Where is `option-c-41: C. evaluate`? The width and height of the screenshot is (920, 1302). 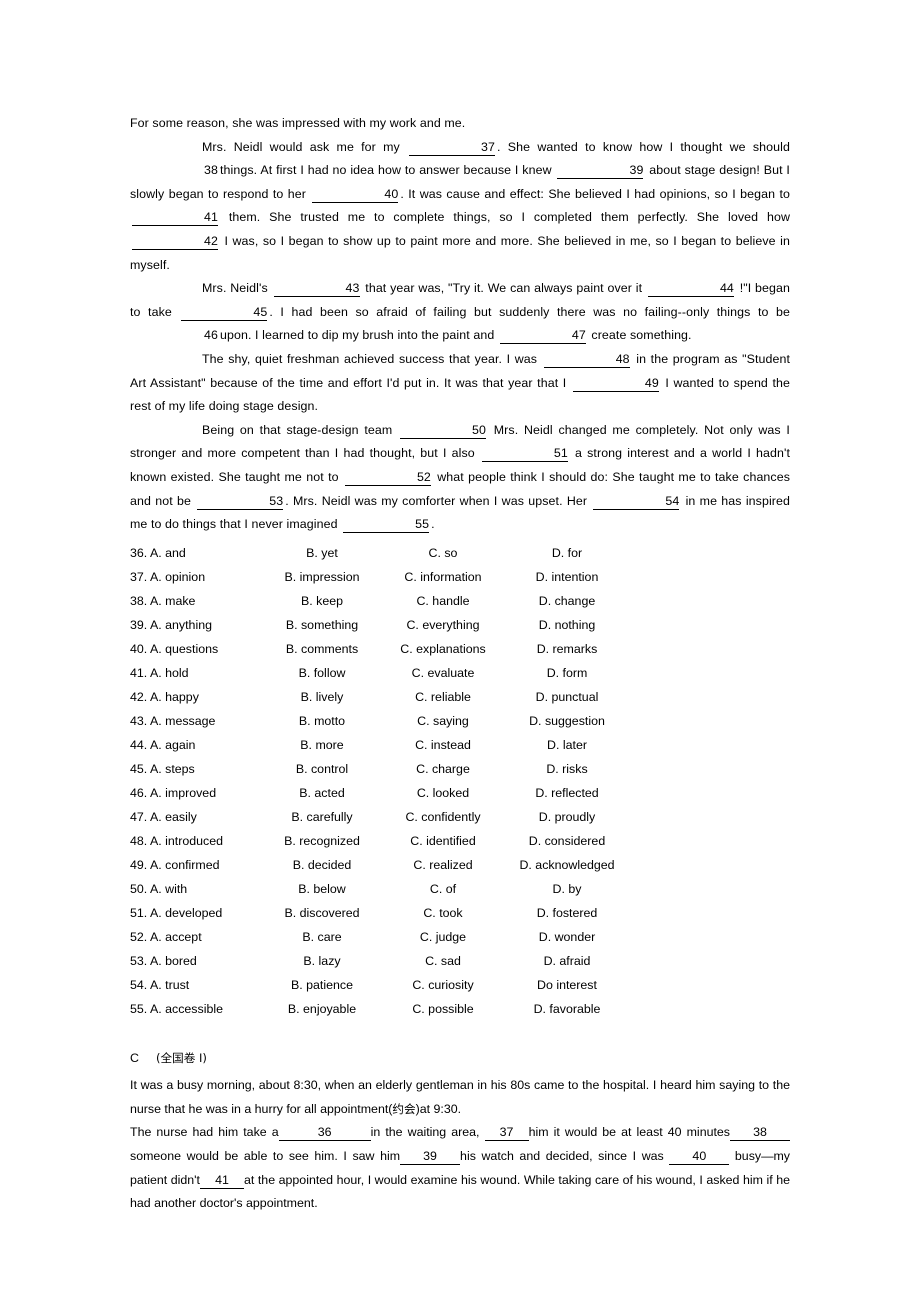
option-c-41: C. evaluate is located at coordinates (443, 673).